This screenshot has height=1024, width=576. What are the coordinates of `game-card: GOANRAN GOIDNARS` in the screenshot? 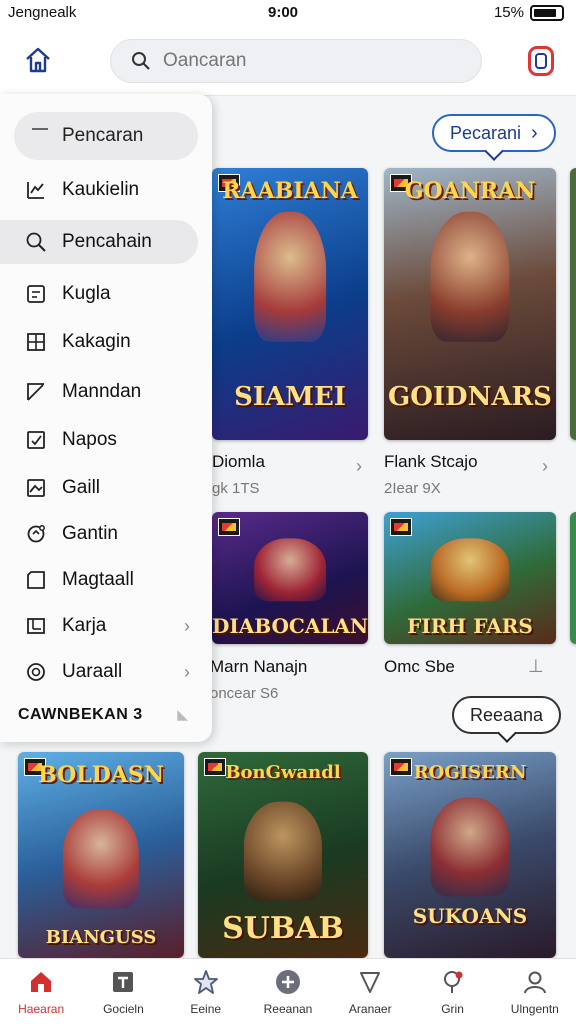 It's located at (470, 304).